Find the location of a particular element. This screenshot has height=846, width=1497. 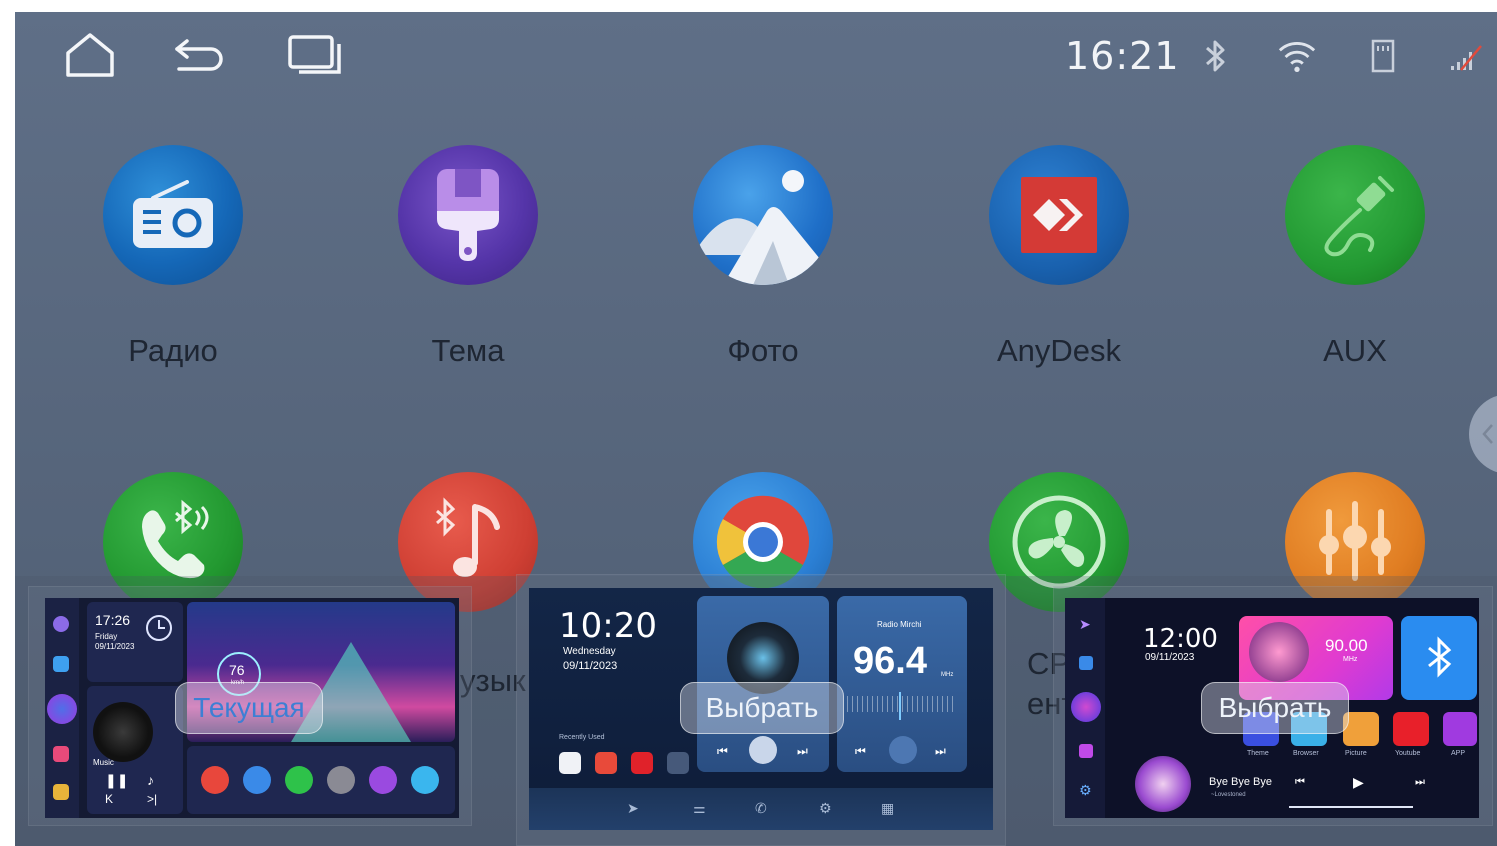

chevron-left-icon is located at coordinates (1487, 434).